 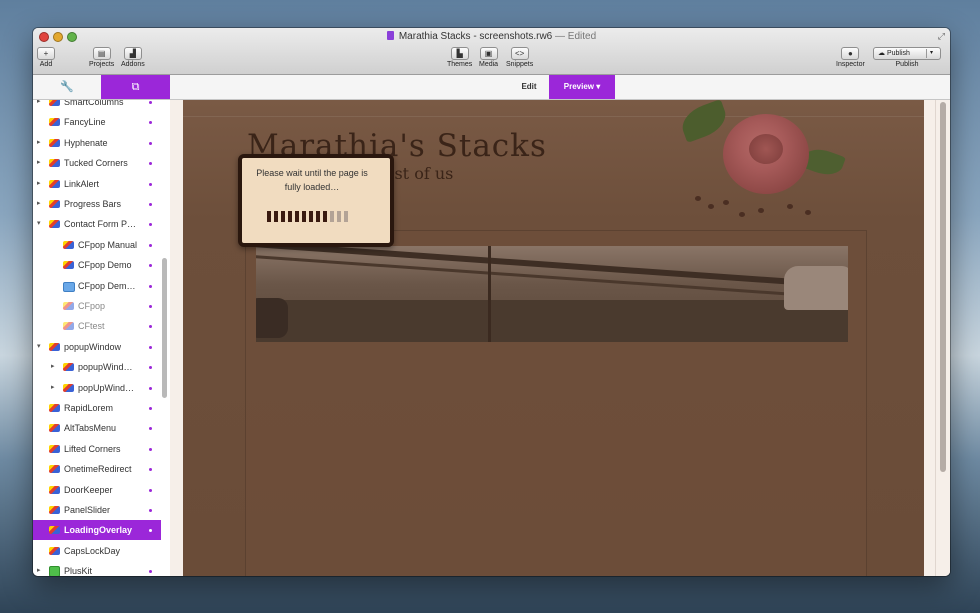 What do you see at coordinates (164, 328) in the screenshot?
I see `sidebar-scrollbar` at bounding box center [164, 328].